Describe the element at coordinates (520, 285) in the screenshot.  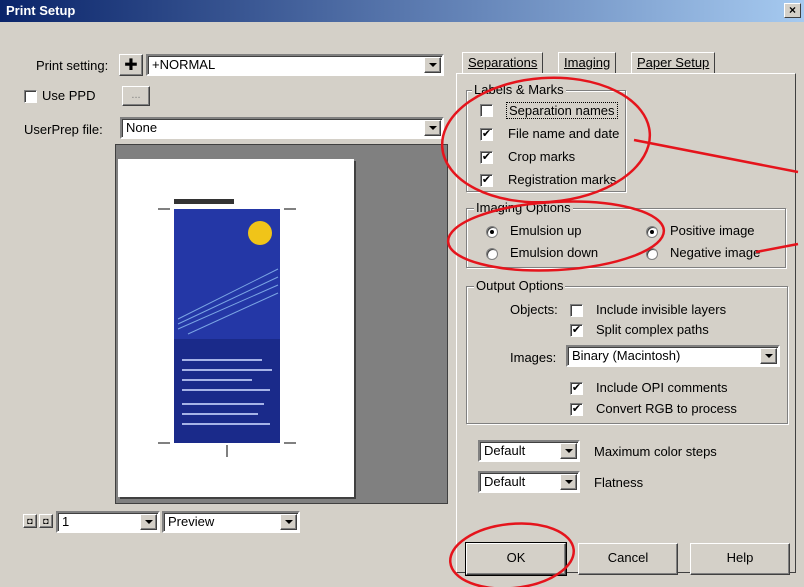
I see `output-options-title: Output Options` at that location.